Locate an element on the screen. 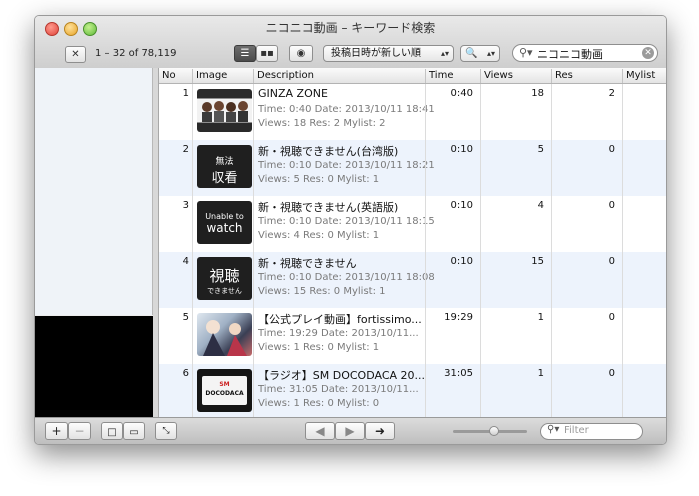 This screenshot has height=496, width=699. back-button: ◀ is located at coordinates (320, 431).